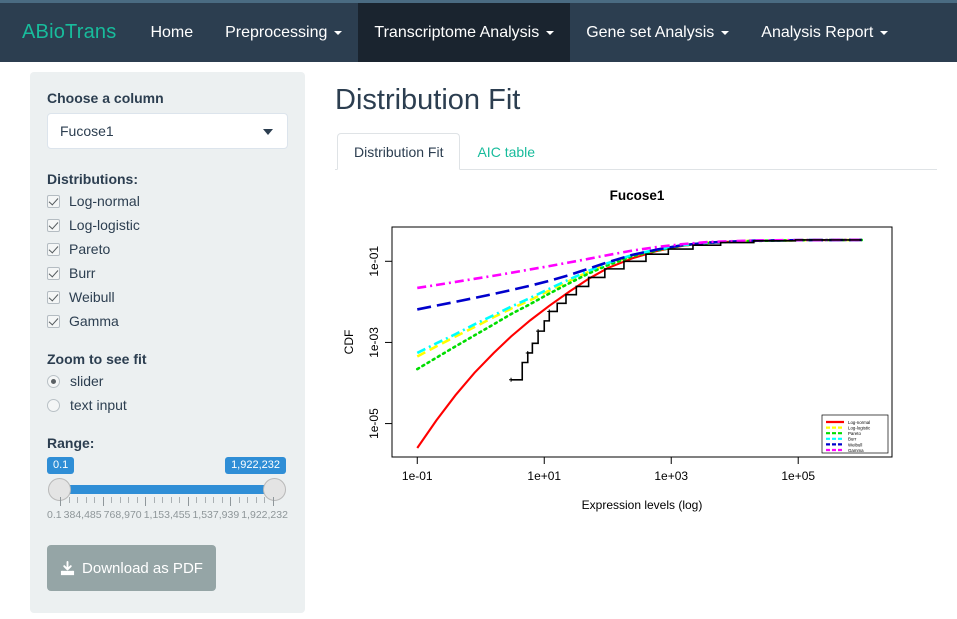 The height and width of the screenshot is (619, 957). I want to click on range-max-bubble: 1,922,232, so click(255, 465).